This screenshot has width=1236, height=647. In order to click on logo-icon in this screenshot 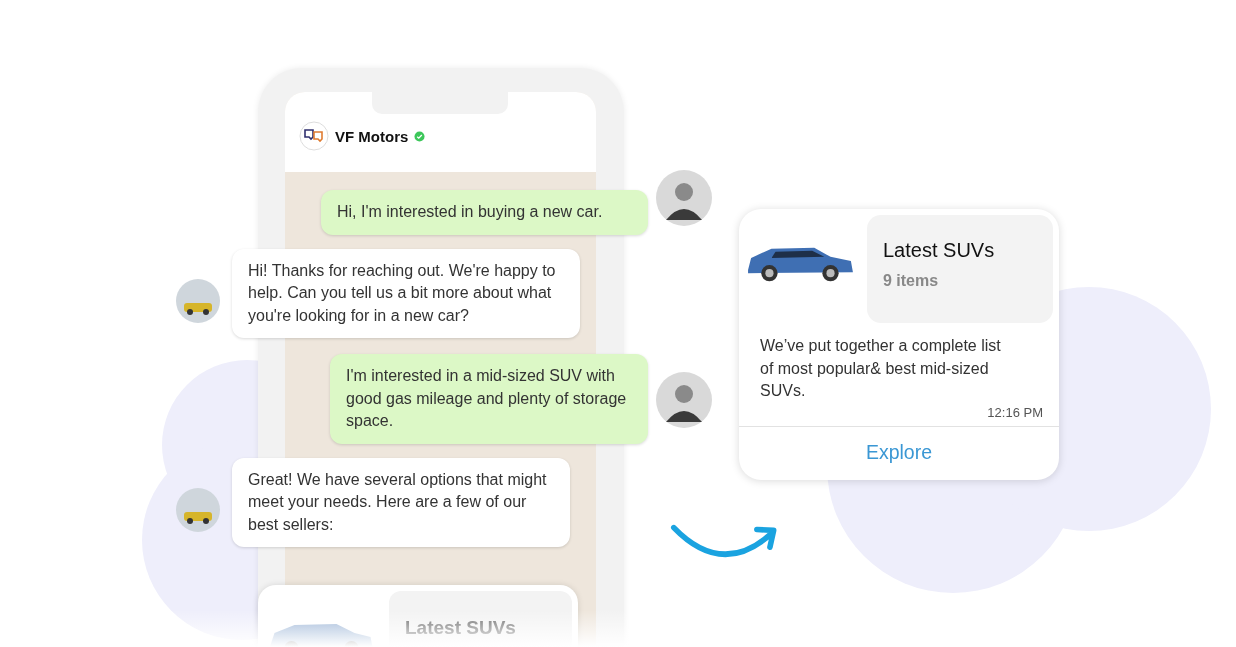, I will do `click(314, 136)`.